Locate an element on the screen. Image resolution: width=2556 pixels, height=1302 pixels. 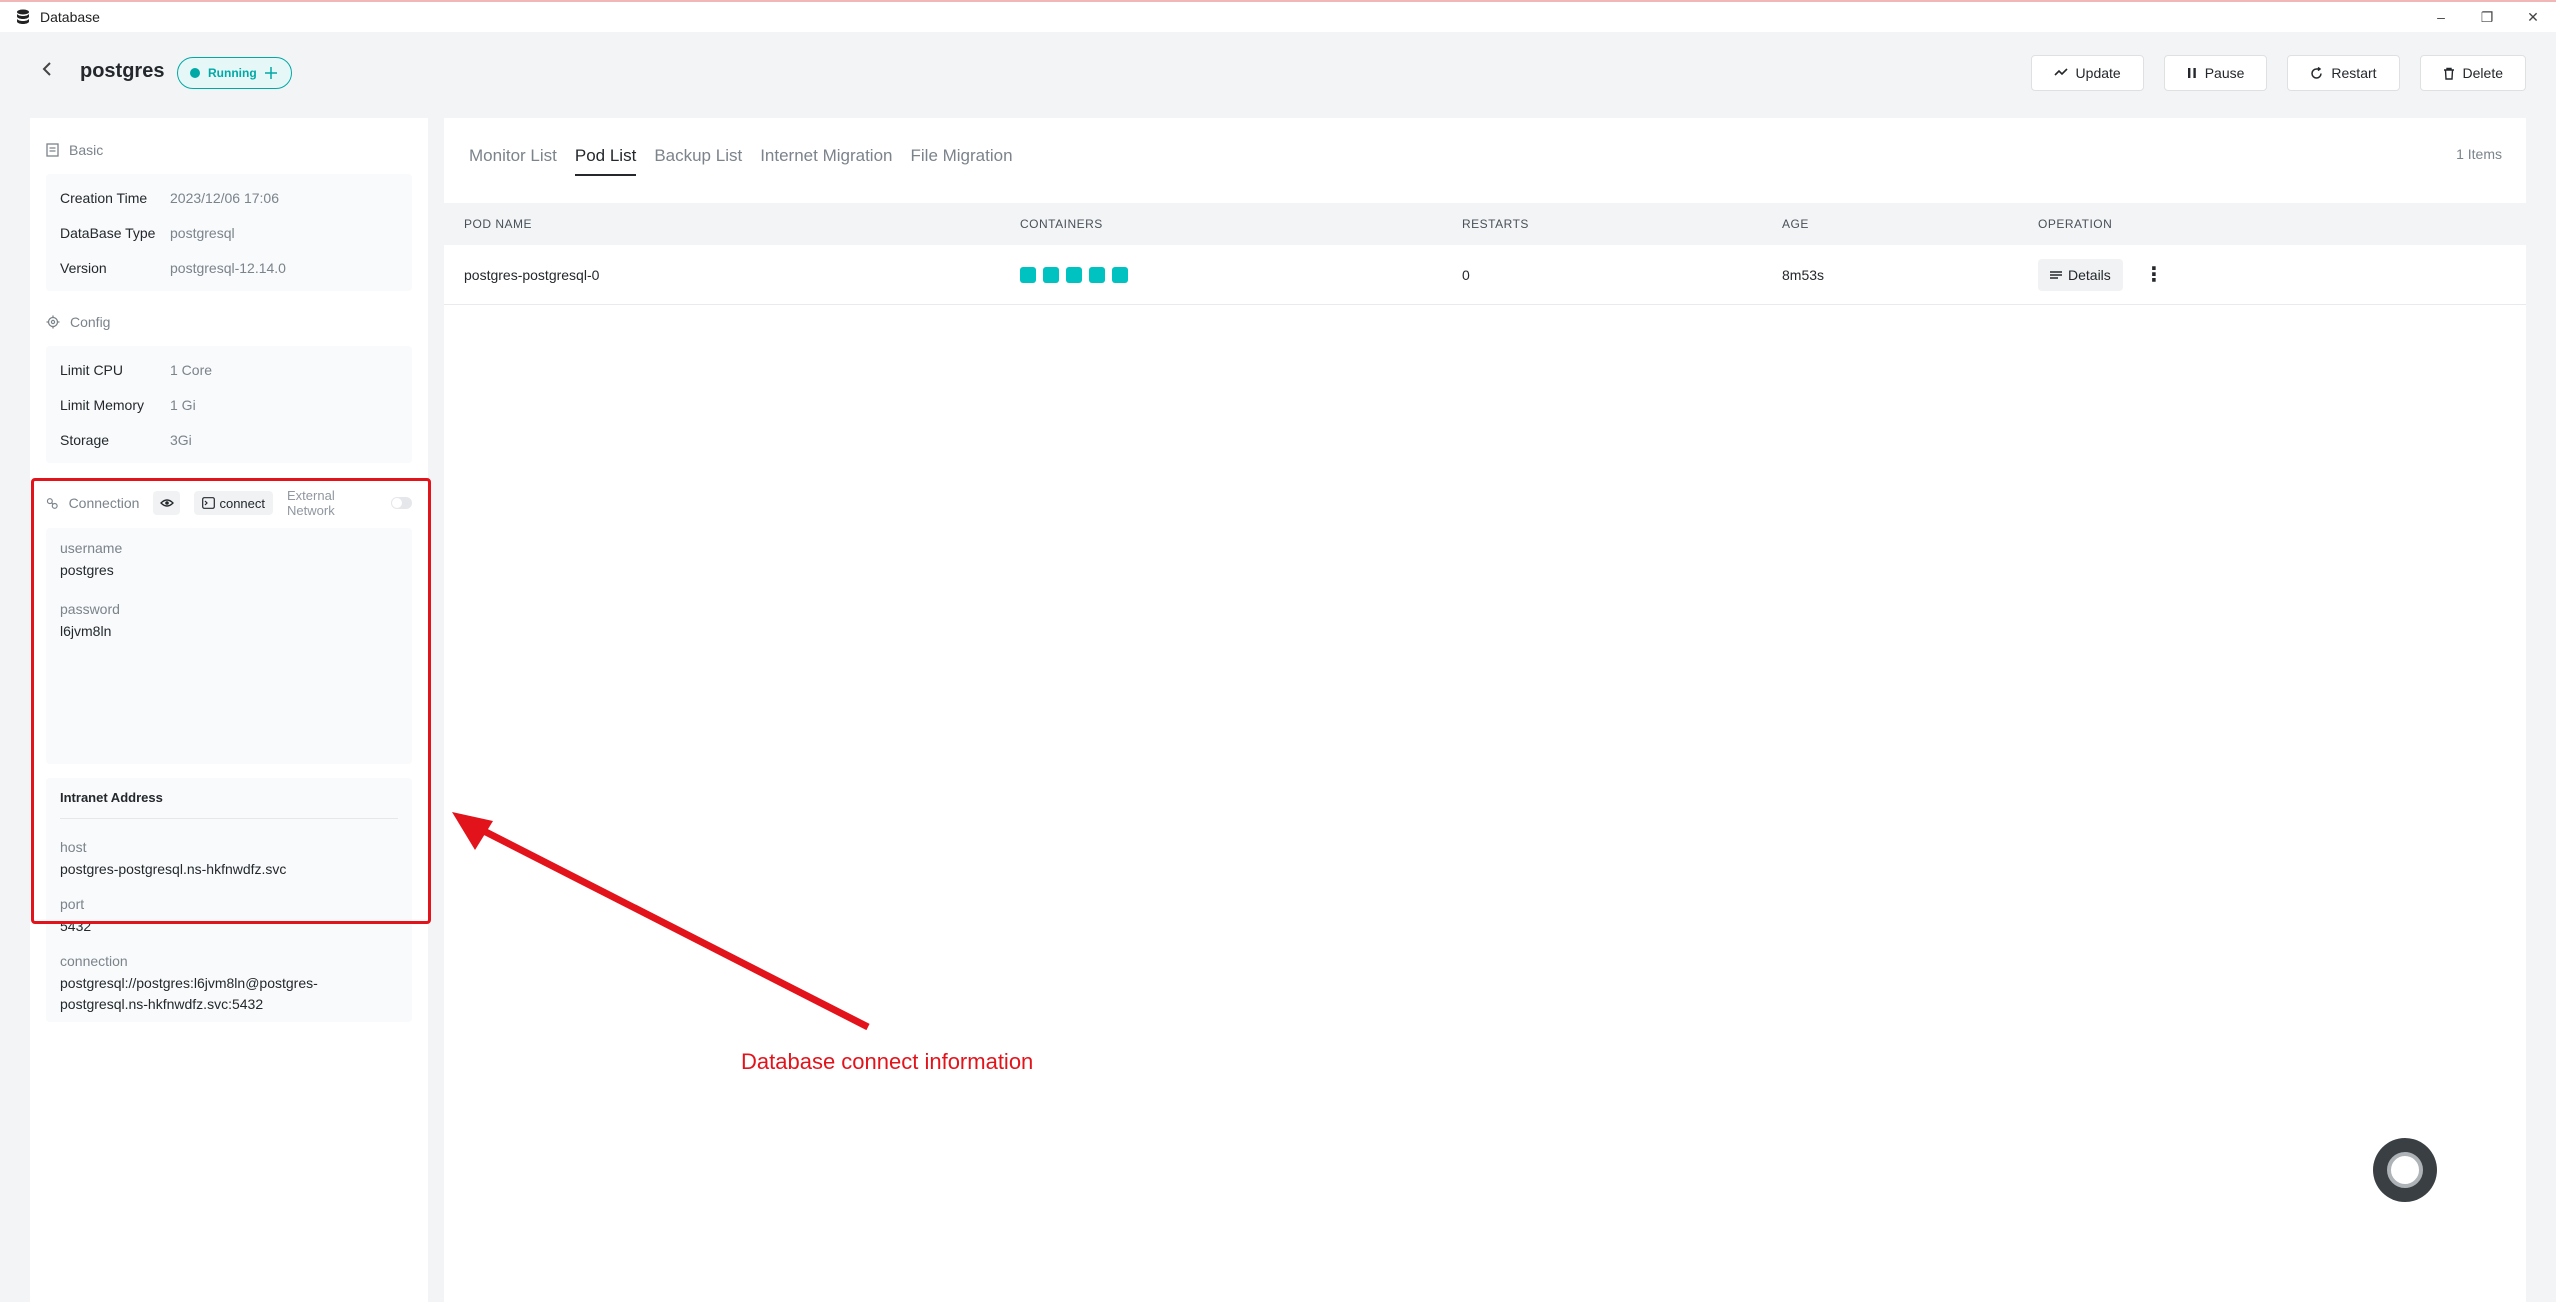
info-label: Storage is located at coordinates (85, 439).